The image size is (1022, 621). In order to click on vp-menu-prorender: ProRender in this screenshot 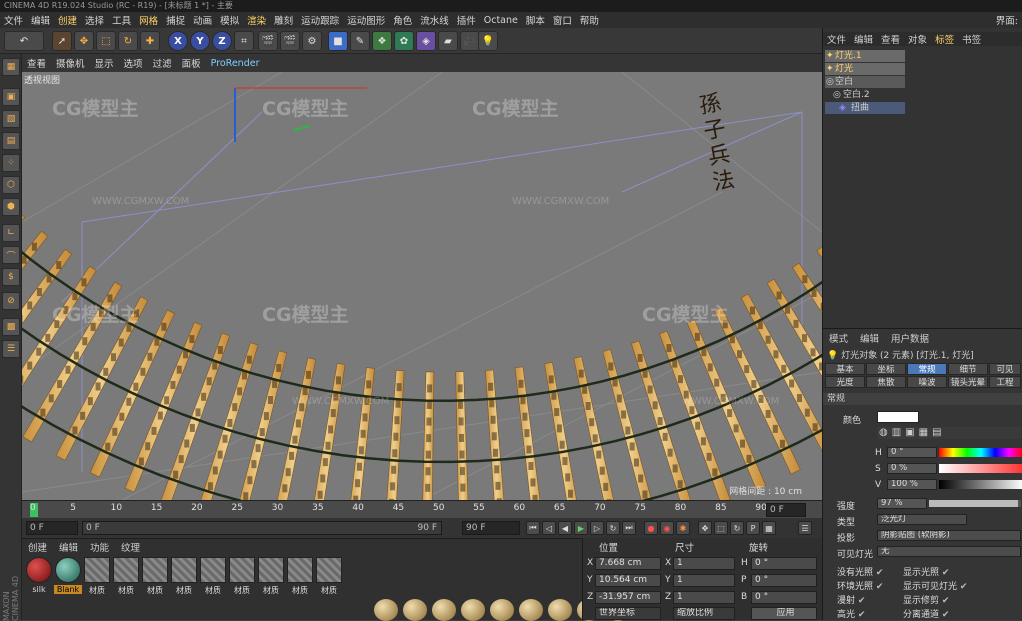, I will do `click(235, 63)`.